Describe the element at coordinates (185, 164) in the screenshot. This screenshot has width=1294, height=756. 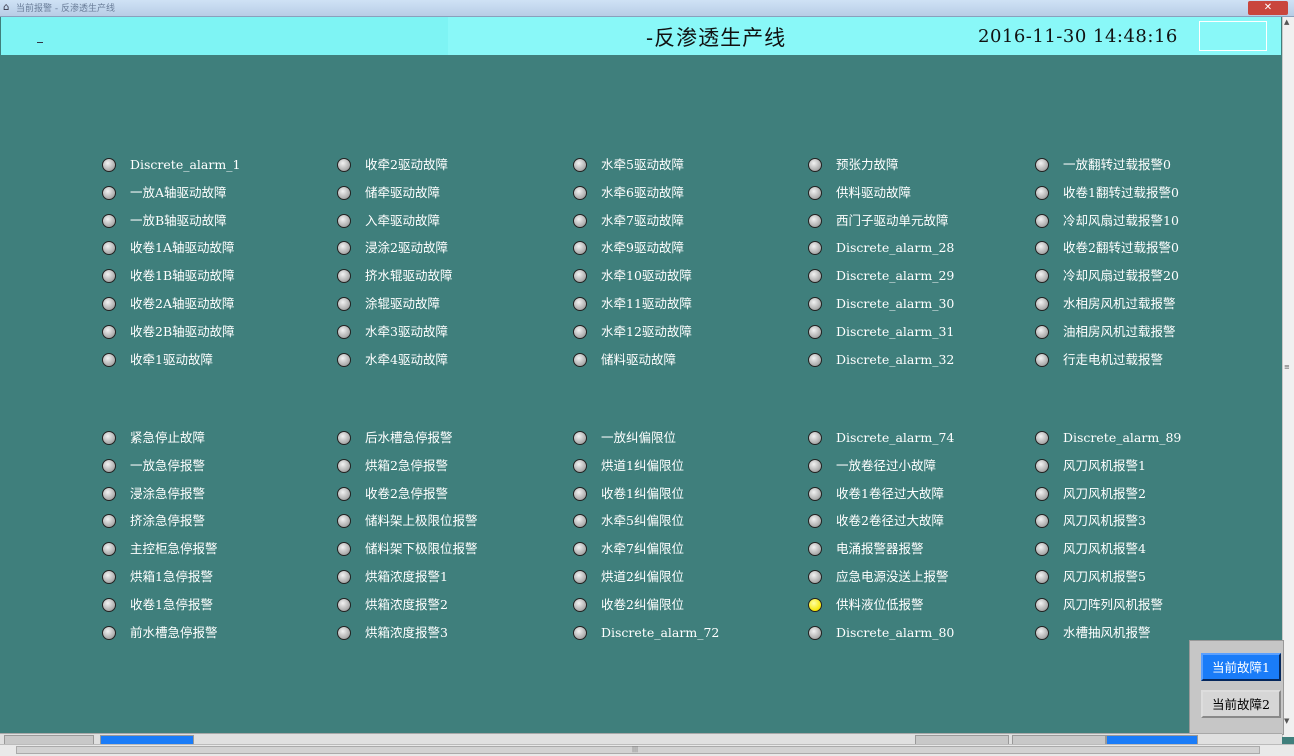
I see `alarm-label: Discrete_alarm_1` at that location.